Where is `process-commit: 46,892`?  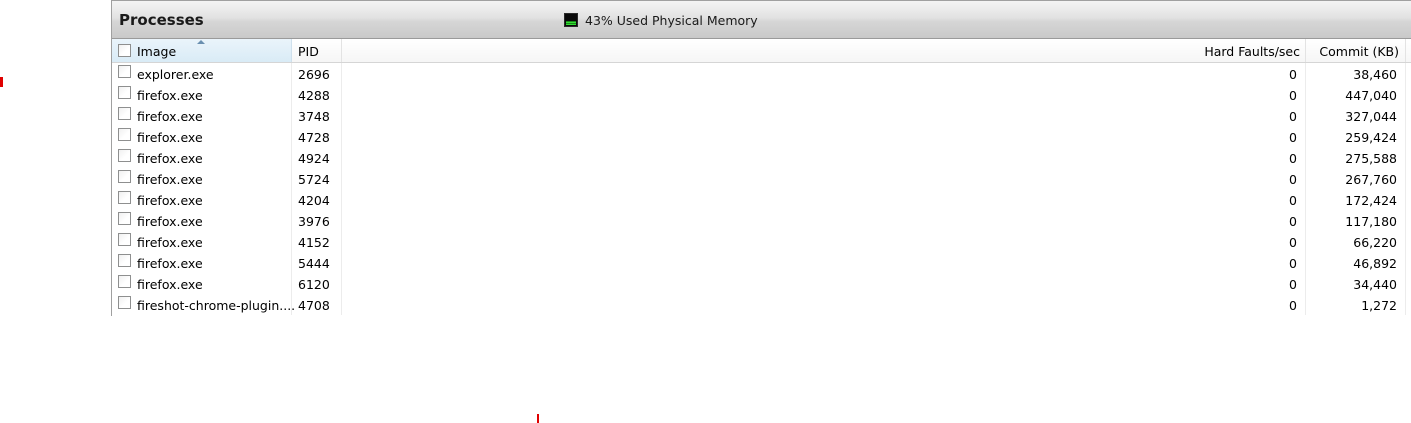 process-commit: 46,892 is located at coordinates (1375, 263).